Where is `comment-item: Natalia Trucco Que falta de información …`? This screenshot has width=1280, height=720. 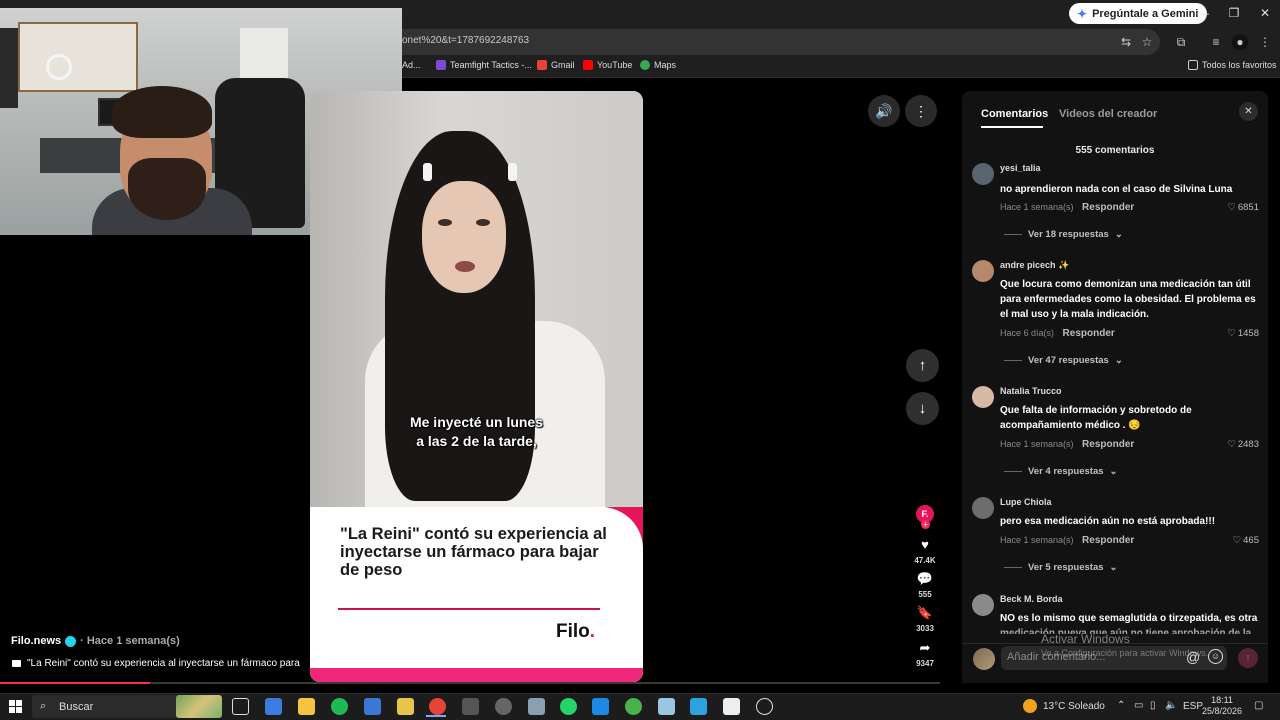 comment-item: Natalia Trucco Que falta de información … is located at coordinates (1117, 433).